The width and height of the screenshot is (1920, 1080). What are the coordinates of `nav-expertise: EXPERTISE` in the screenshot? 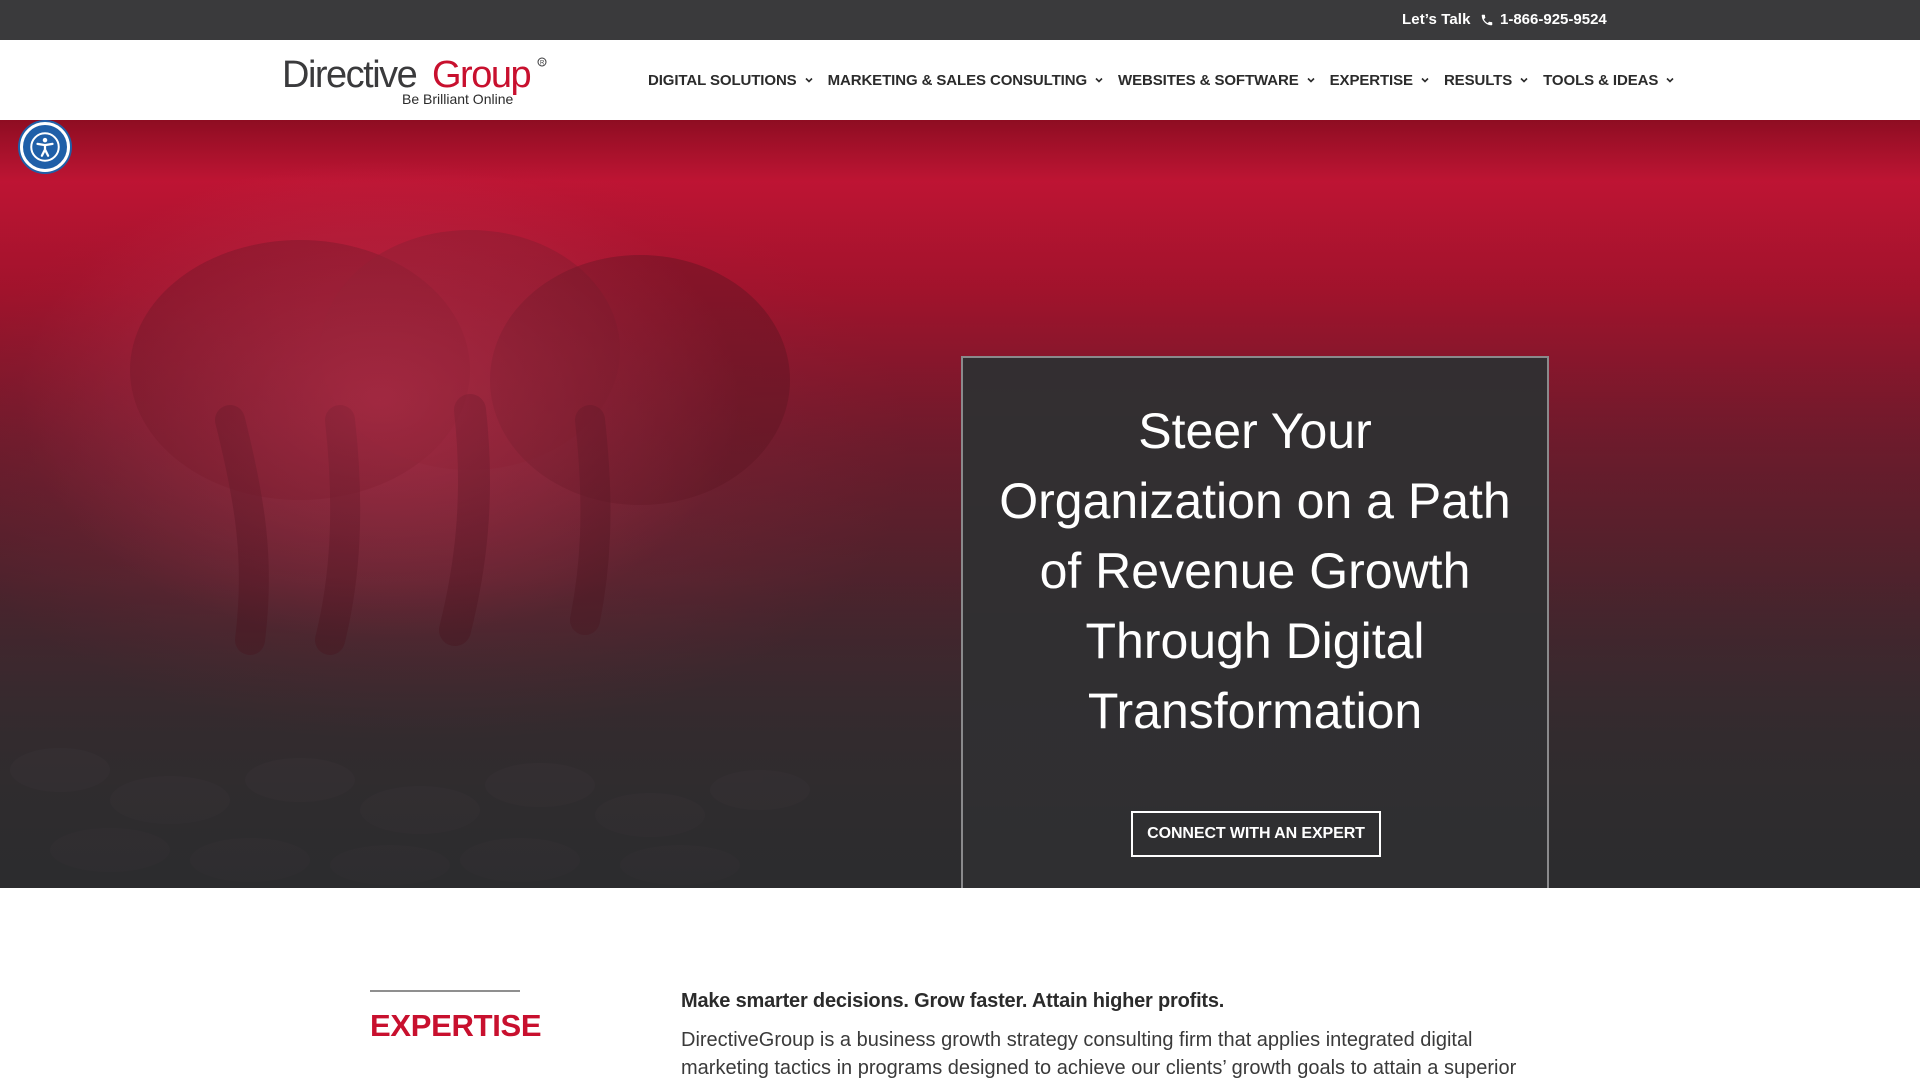 It's located at (1380, 80).